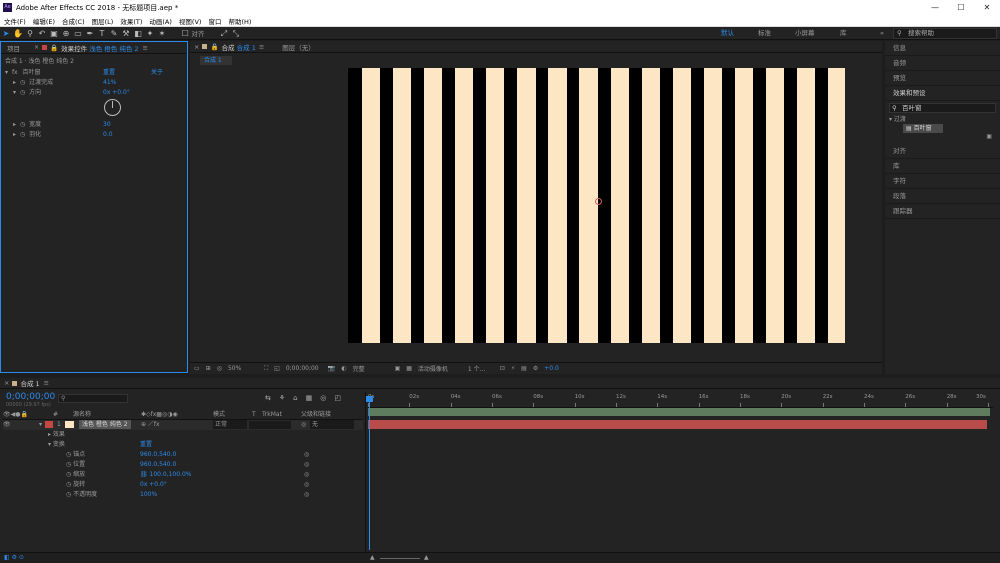  Describe the element at coordinates (7, 424) in the screenshot. I see `visibility-icon: 👁` at that location.